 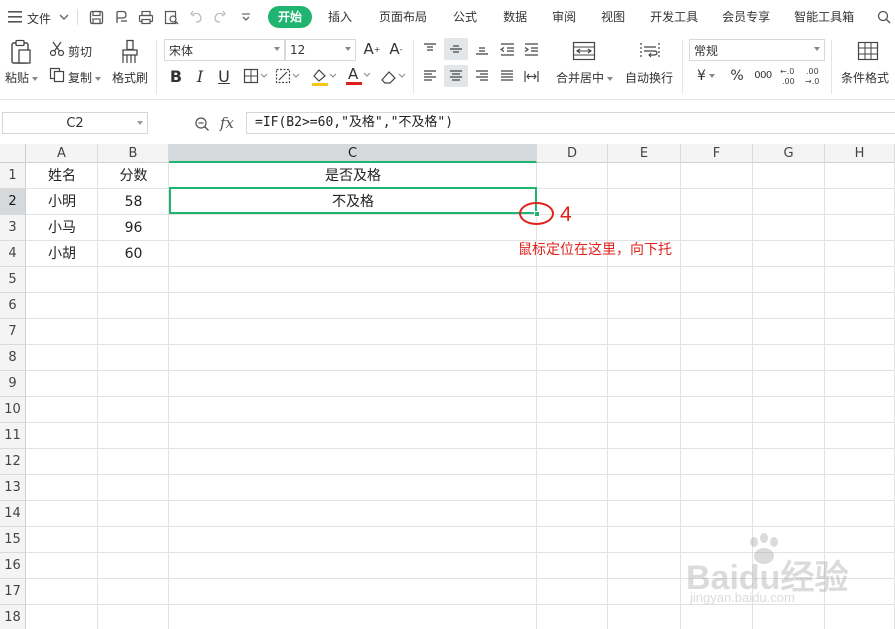 What do you see at coordinates (757, 50) in the screenshot?
I see `number-format-select: 常规` at bounding box center [757, 50].